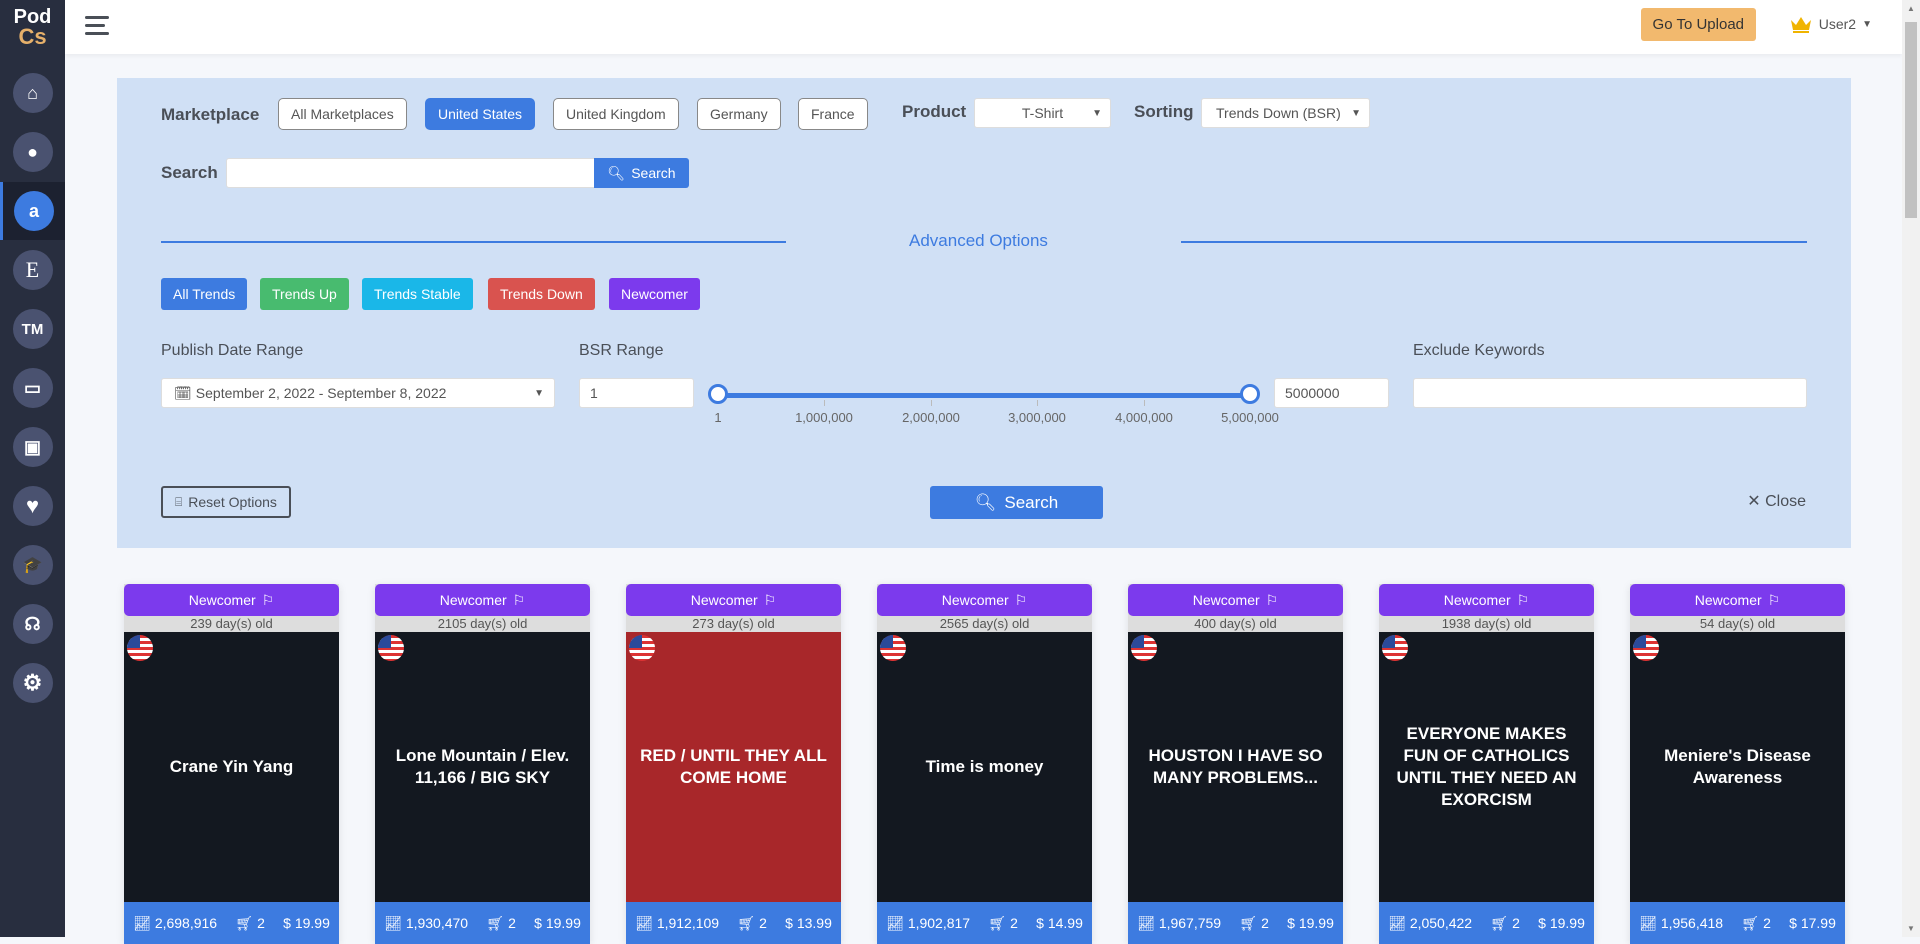 Image resolution: width=1920 pixels, height=944 pixels. Describe the element at coordinates (1776, 501) in the screenshot. I see `close-advanced-button: ✕ Close` at that location.